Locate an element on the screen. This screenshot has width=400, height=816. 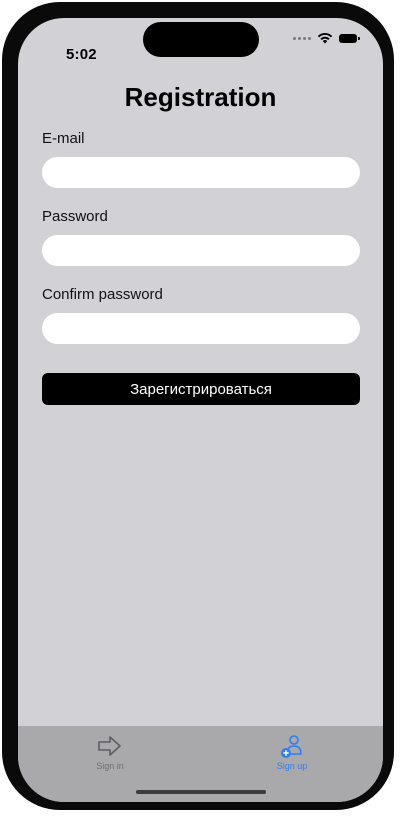
status-time: 5:02 is located at coordinates (81, 54).